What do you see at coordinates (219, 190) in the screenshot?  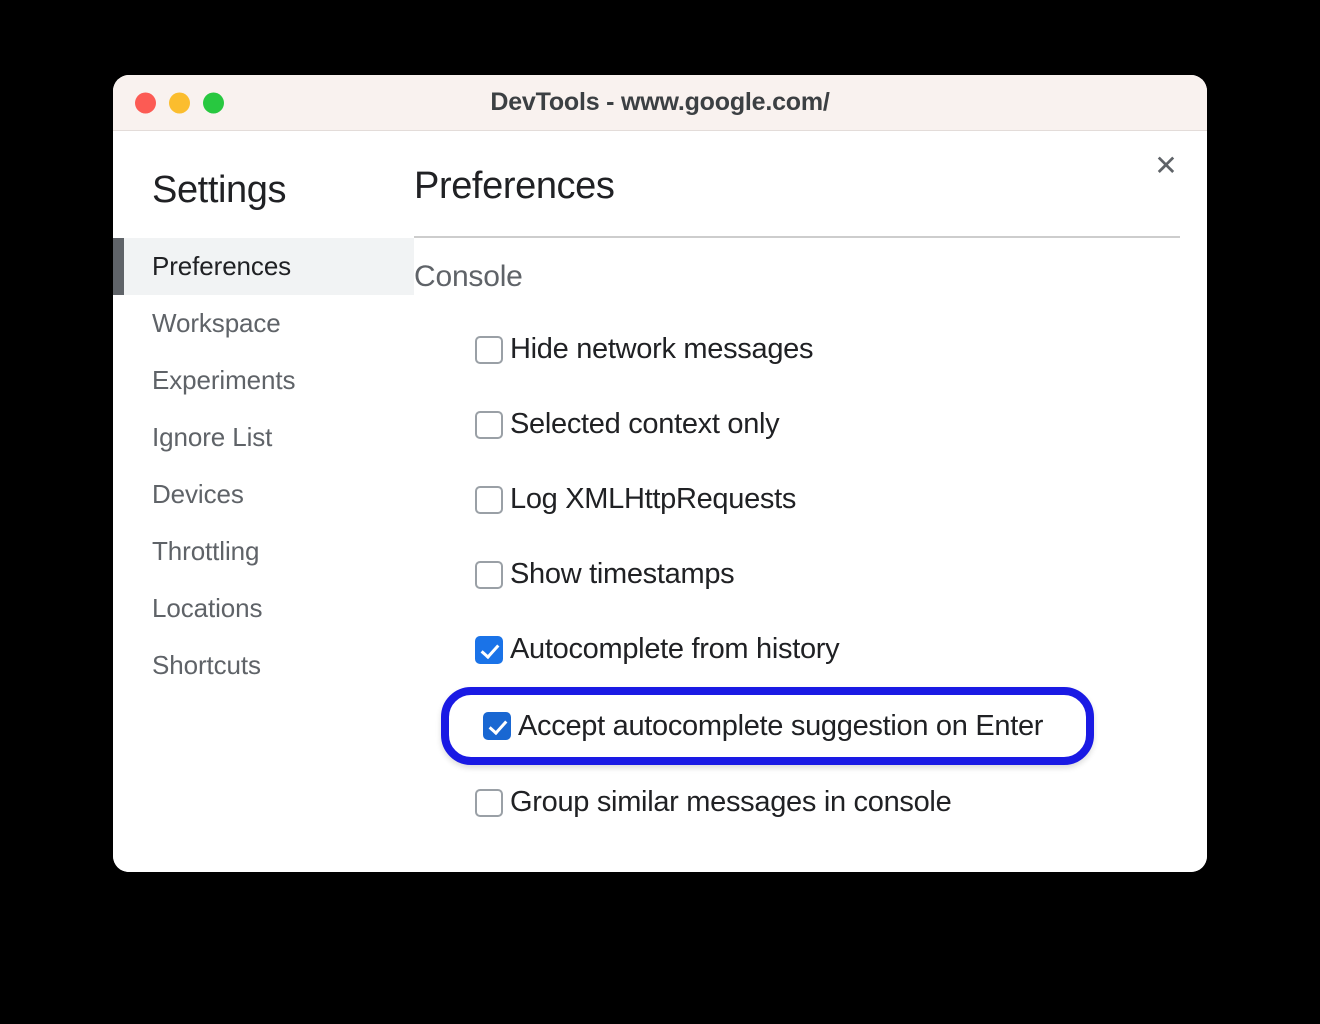 I see `settings-heading: Settings` at bounding box center [219, 190].